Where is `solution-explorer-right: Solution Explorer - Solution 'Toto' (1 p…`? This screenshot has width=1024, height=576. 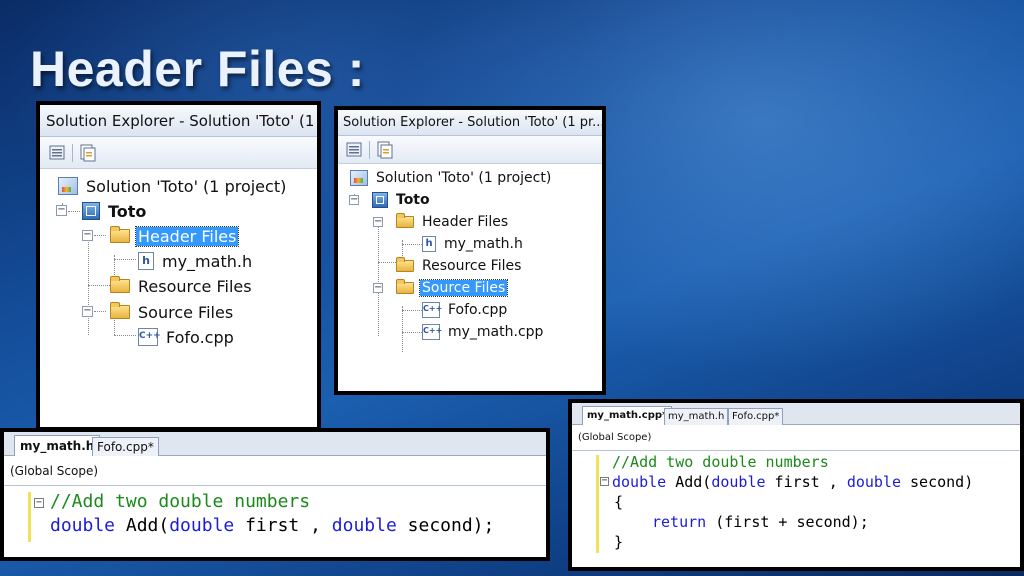 solution-explorer-right: Solution Explorer - Solution 'Toto' (1 p… is located at coordinates (470, 250).